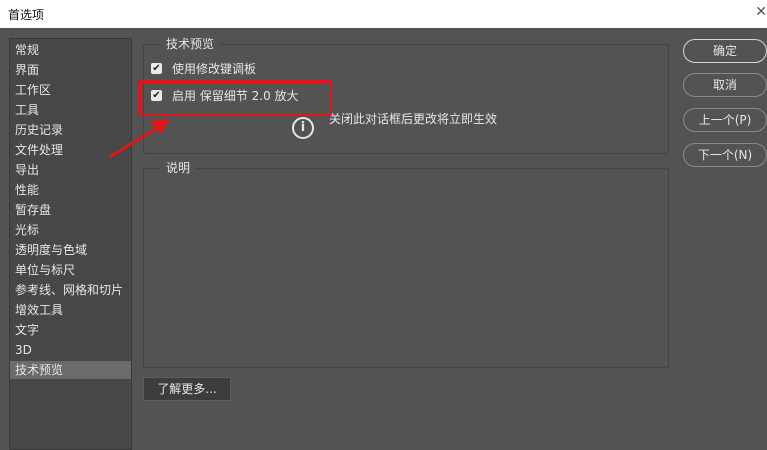 This screenshot has width=767, height=450. Describe the element at coordinates (139, 138) in the screenshot. I see `annotation-arrow` at that location.